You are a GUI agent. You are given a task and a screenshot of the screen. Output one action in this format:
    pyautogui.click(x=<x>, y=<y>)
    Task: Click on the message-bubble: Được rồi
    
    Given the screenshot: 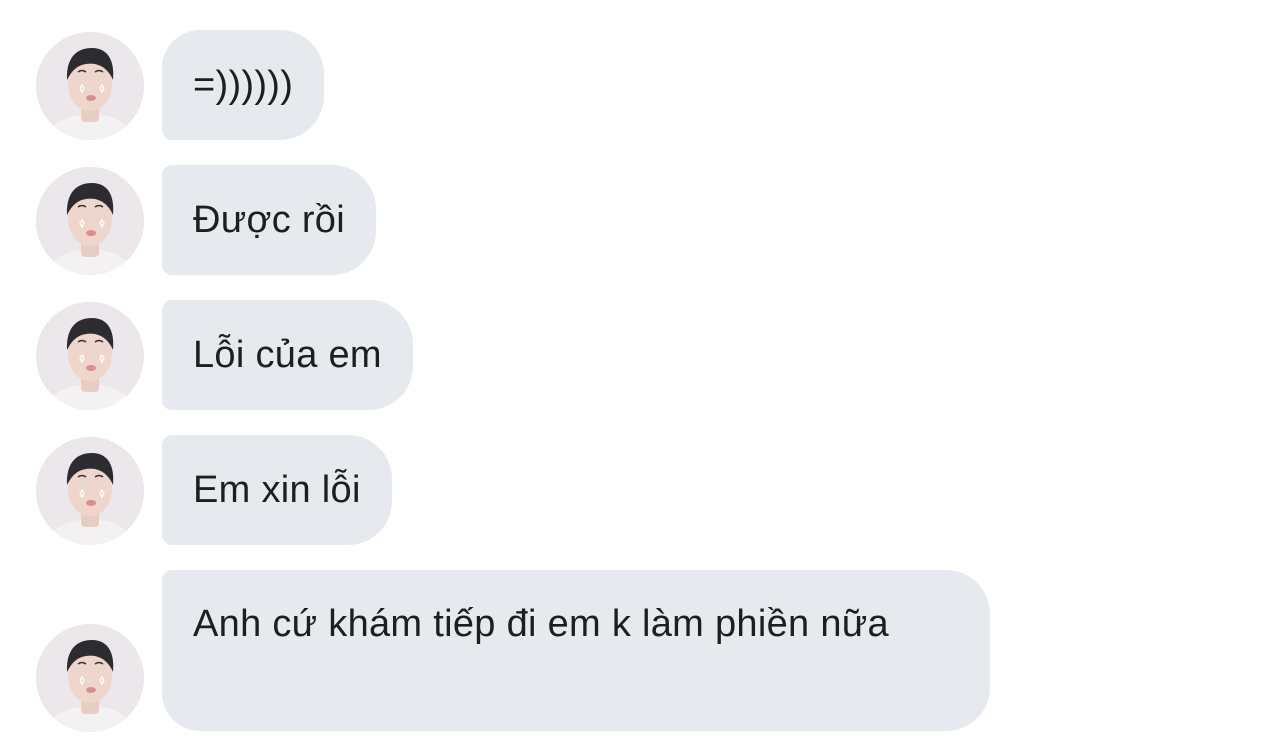 What is the action you would take?
    pyautogui.click(x=269, y=220)
    